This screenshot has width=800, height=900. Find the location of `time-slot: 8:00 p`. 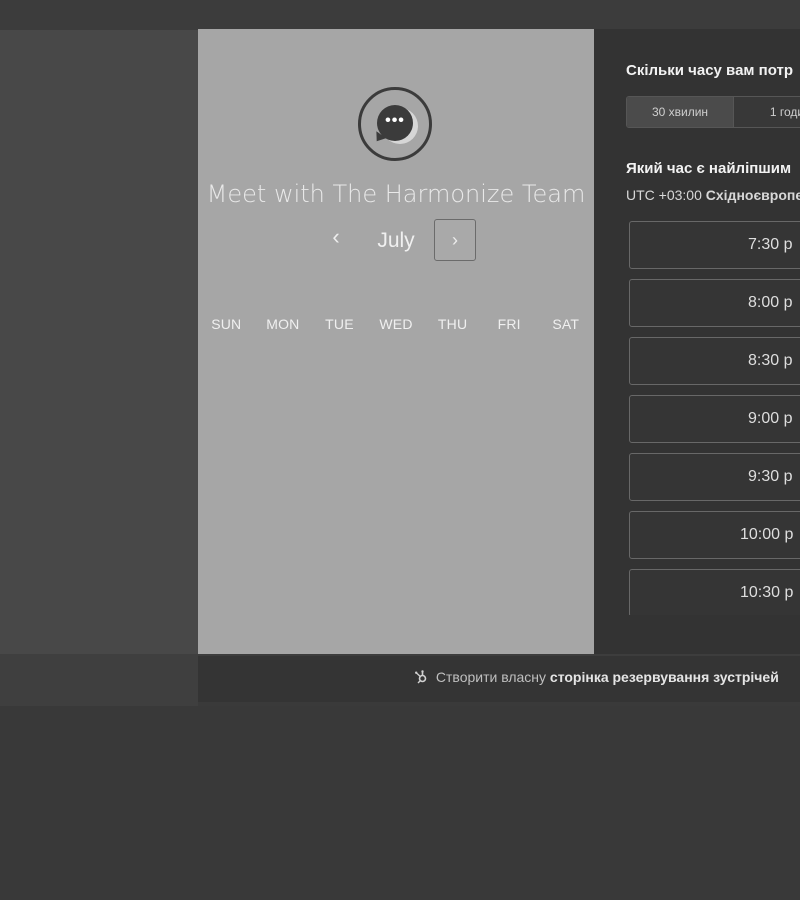

time-slot: 8:00 p is located at coordinates (714, 303).